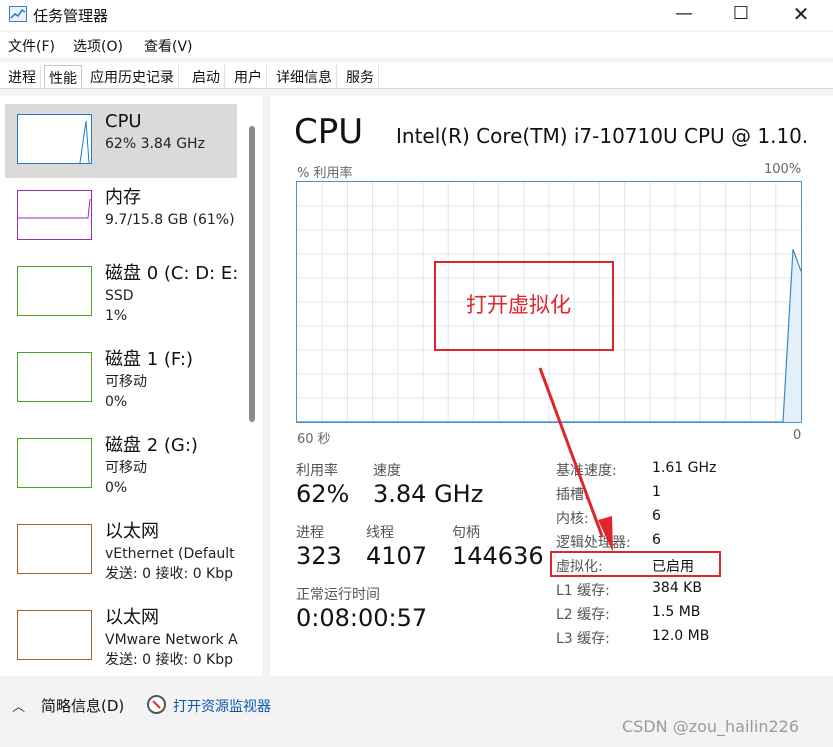 Image resolution: width=833 pixels, height=747 pixels. Describe the element at coordinates (222, 706) in the screenshot. I see `open-resource-monitor-link: 打开资源监视器` at that location.